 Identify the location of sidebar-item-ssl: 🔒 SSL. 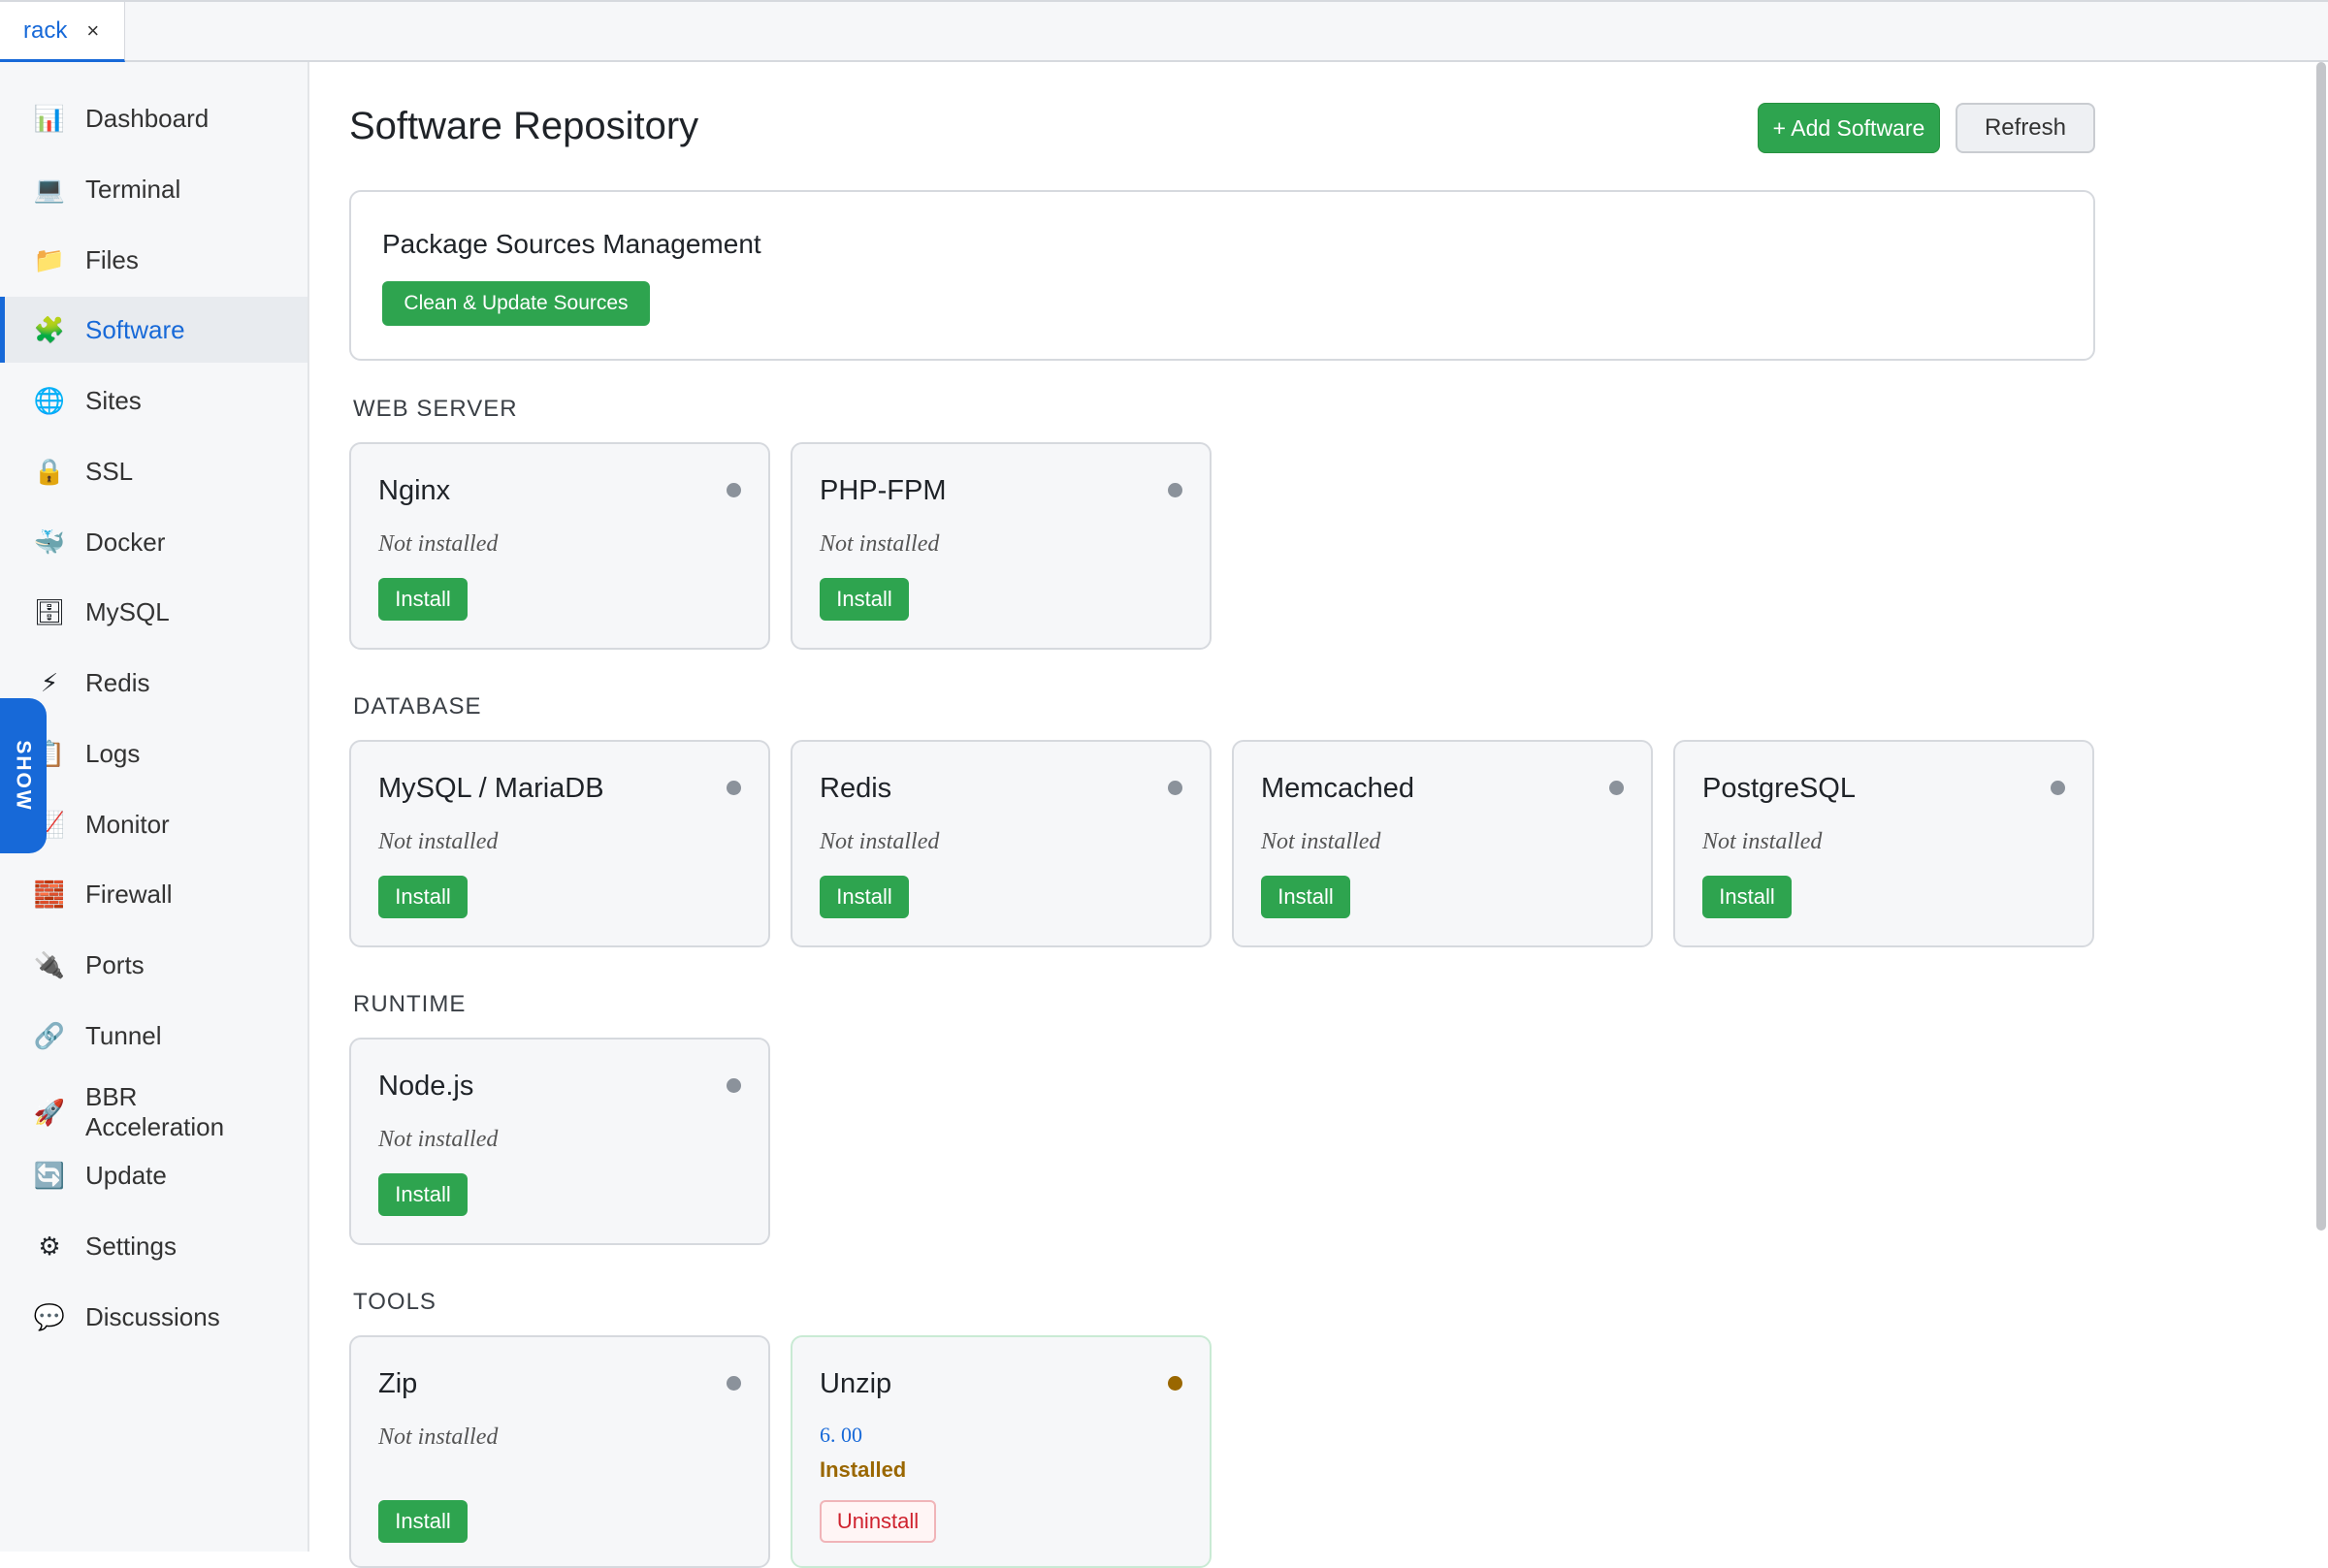
(153, 471).